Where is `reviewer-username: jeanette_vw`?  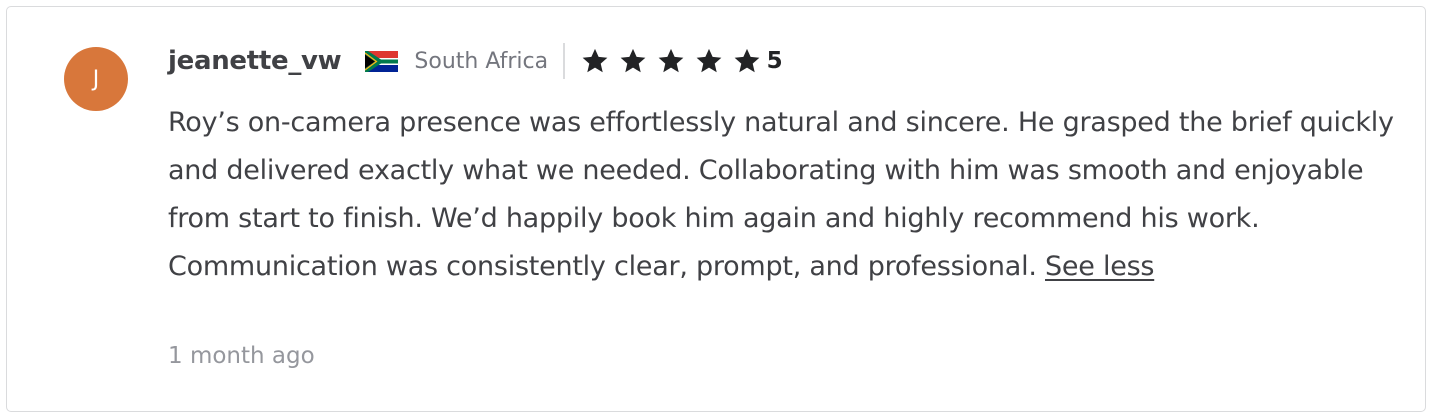 reviewer-username: jeanette_vw is located at coordinates (255, 61).